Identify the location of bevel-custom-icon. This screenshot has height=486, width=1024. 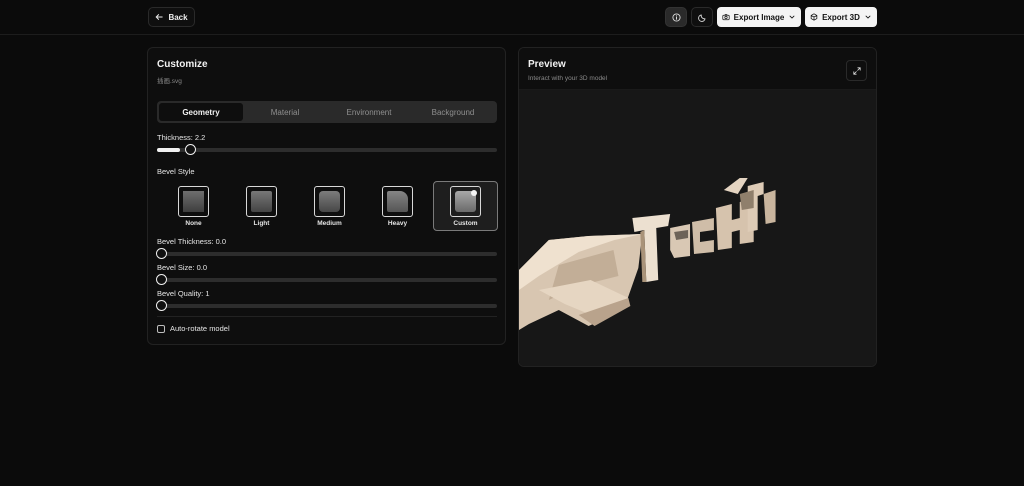
(465, 201).